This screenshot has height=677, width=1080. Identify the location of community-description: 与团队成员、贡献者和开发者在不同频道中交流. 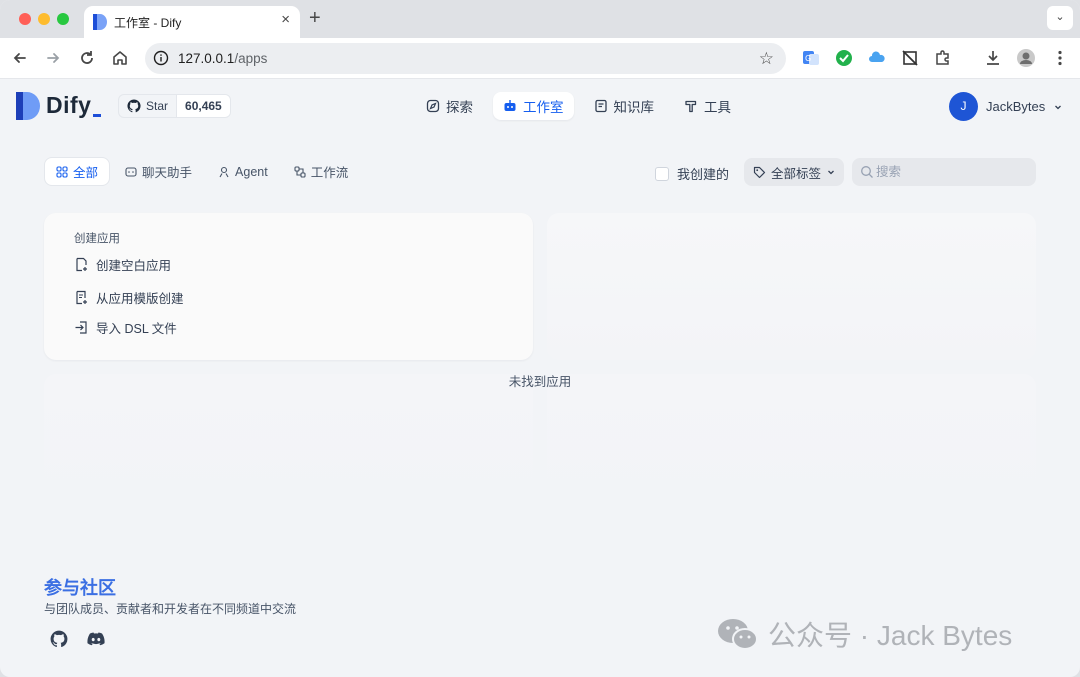
(170, 609).